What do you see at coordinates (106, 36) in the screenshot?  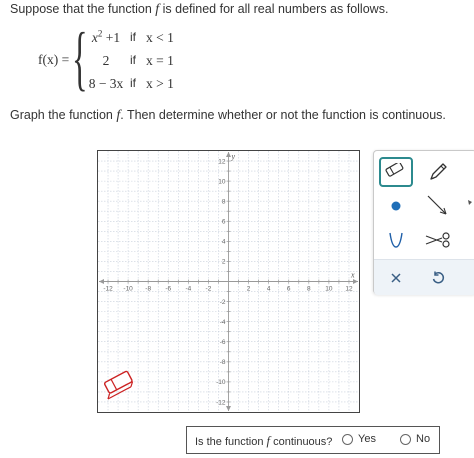 I see `case-expression: x2 +1` at bounding box center [106, 36].